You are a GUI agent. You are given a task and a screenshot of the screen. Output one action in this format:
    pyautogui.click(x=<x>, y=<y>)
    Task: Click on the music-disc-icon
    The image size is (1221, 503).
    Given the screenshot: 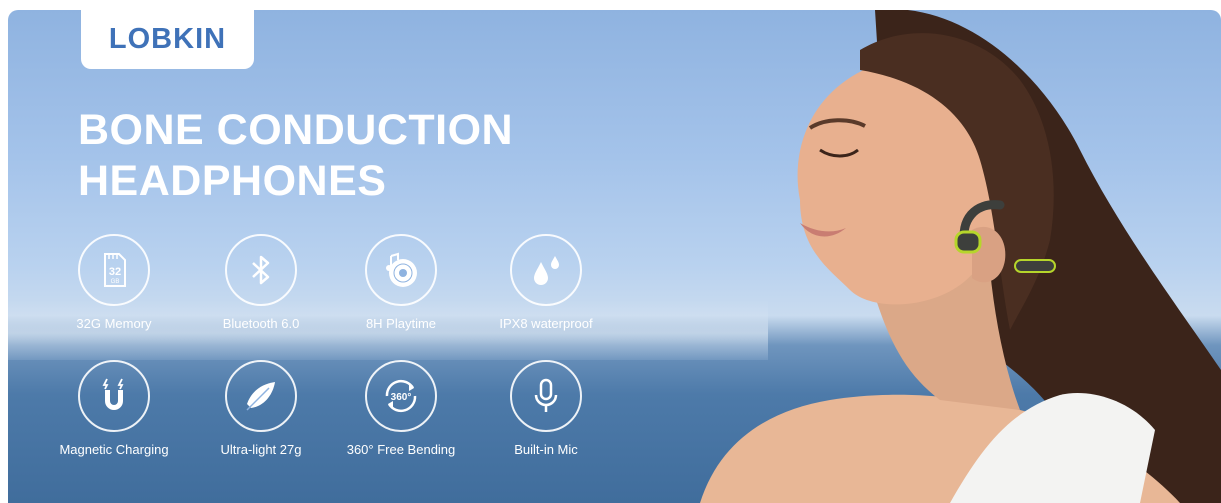 What is the action you would take?
    pyautogui.click(x=401, y=270)
    